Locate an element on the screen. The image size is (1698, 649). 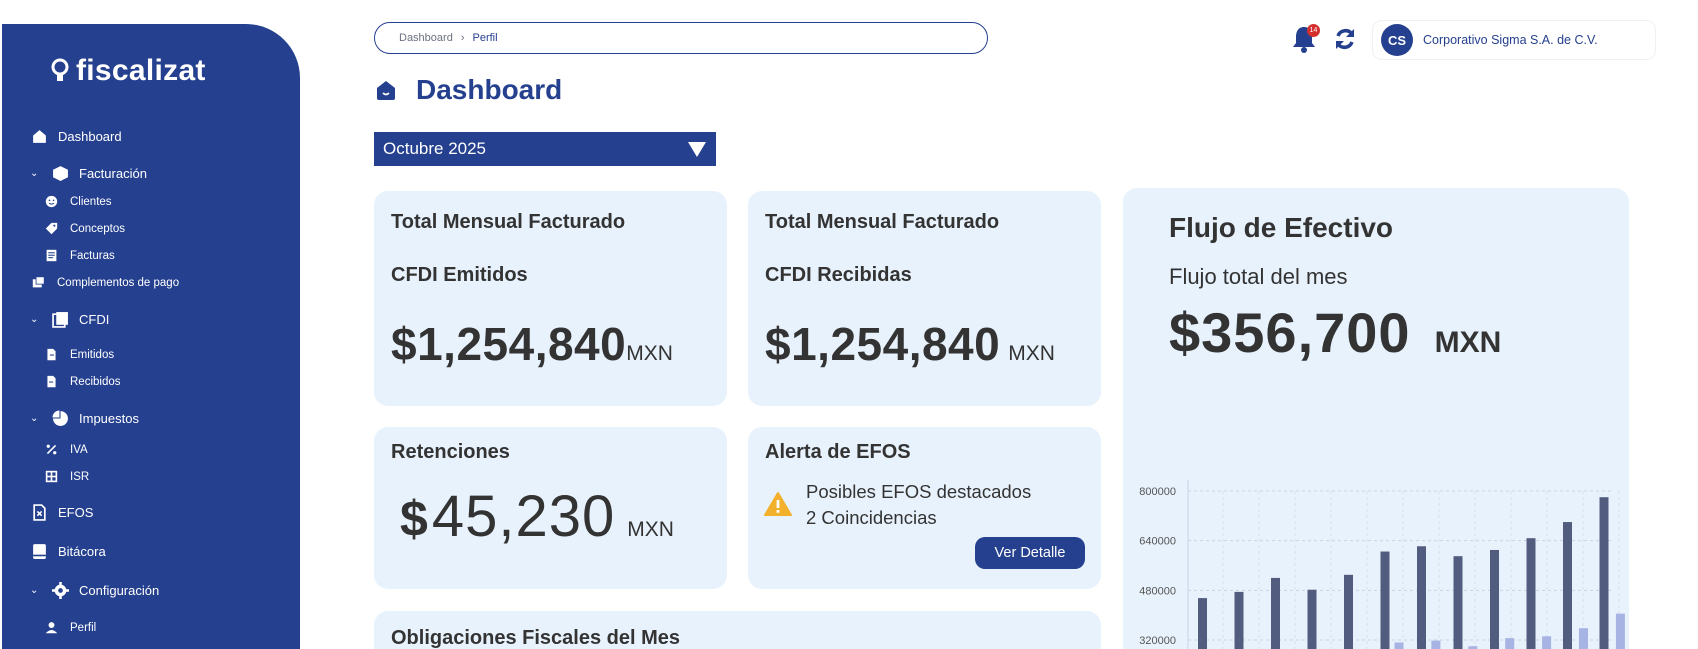
calculator-icon is located at coordinates (51, 476).